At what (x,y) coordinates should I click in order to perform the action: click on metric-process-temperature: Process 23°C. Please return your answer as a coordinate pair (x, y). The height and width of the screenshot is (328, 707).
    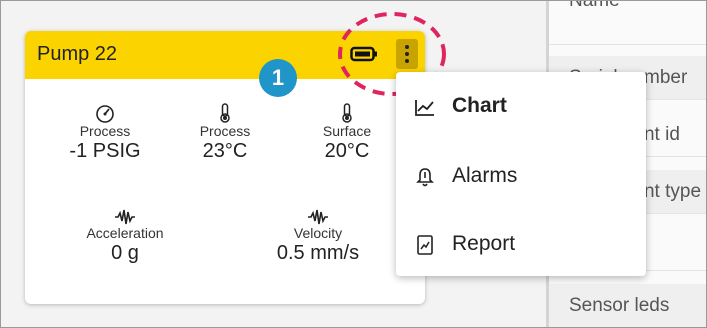
    Looking at the image, I should click on (225, 133).